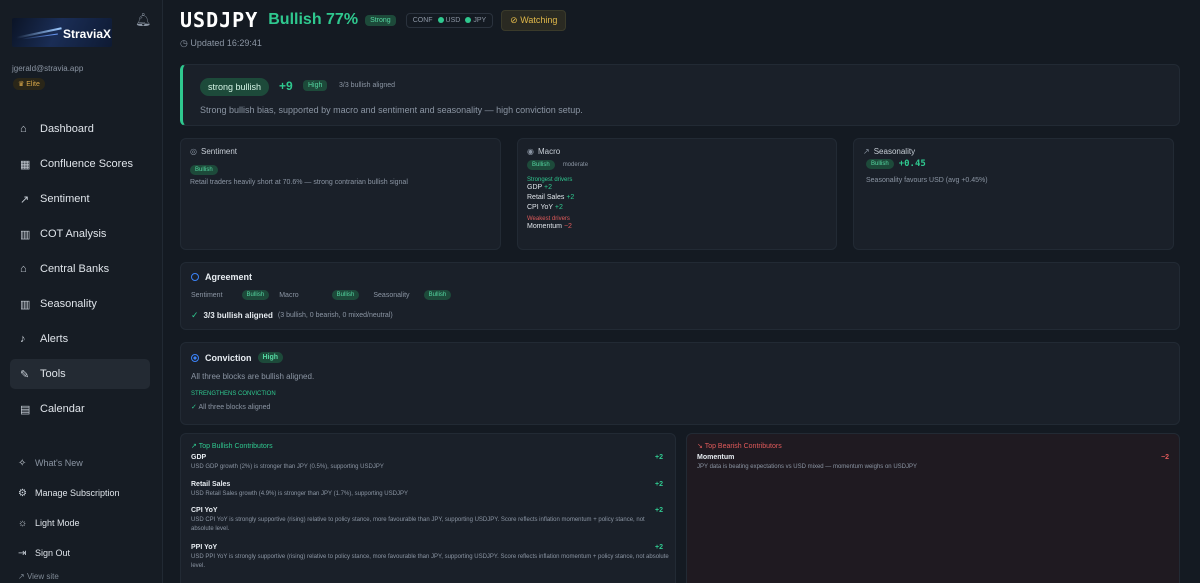 Image resolution: width=1200 pixels, height=583 pixels. I want to click on agreement-title: Agreement, so click(221, 277).